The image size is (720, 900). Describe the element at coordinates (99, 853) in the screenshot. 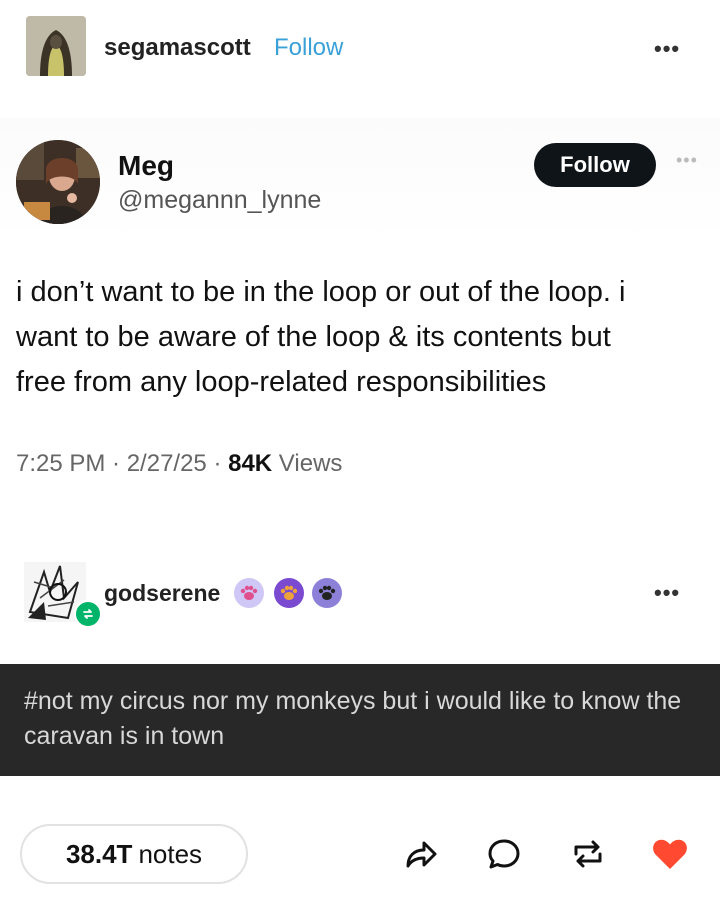

I see `notes-count: 38.4T` at that location.